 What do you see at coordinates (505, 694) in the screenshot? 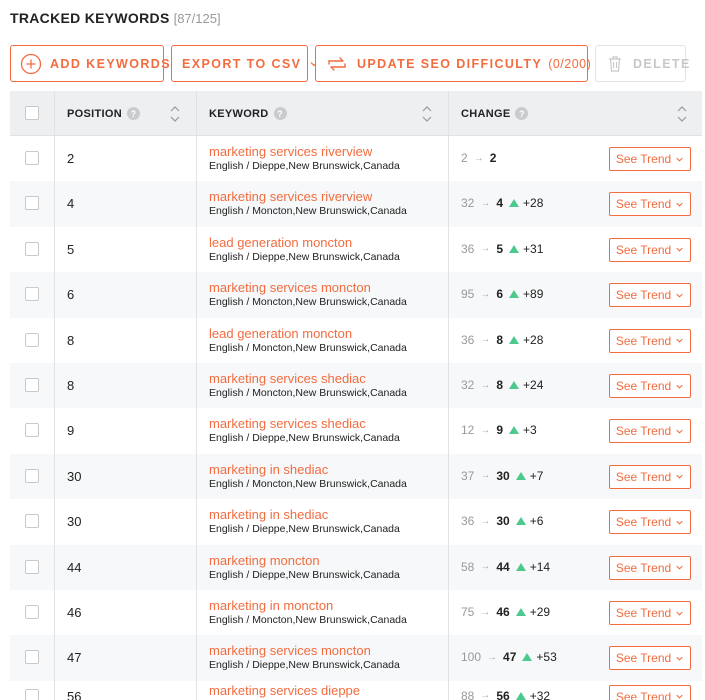
I see `position-change: 88 → 56 +32` at bounding box center [505, 694].